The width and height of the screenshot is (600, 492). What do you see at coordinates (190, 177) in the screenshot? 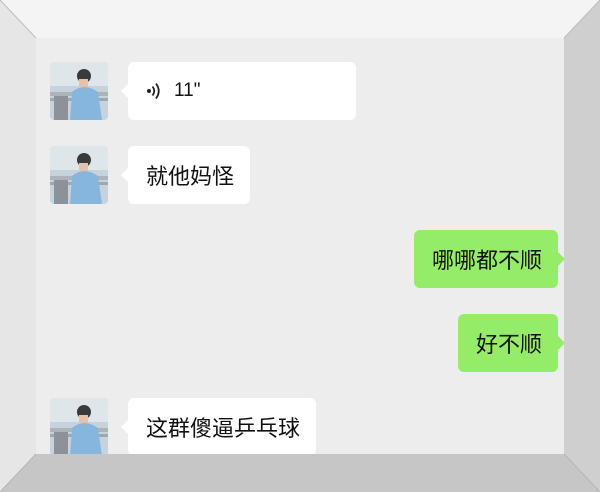
I see `message-text: 就他妈怪` at bounding box center [190, 177].